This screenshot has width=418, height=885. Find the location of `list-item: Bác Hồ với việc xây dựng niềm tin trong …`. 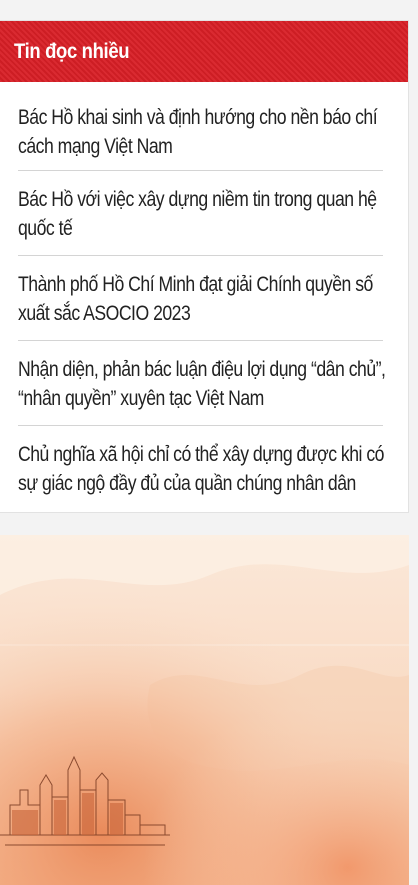

list-item: Bác Hồ với việc xây dựng niềm tin trong … is located at coordinates (200, 213).